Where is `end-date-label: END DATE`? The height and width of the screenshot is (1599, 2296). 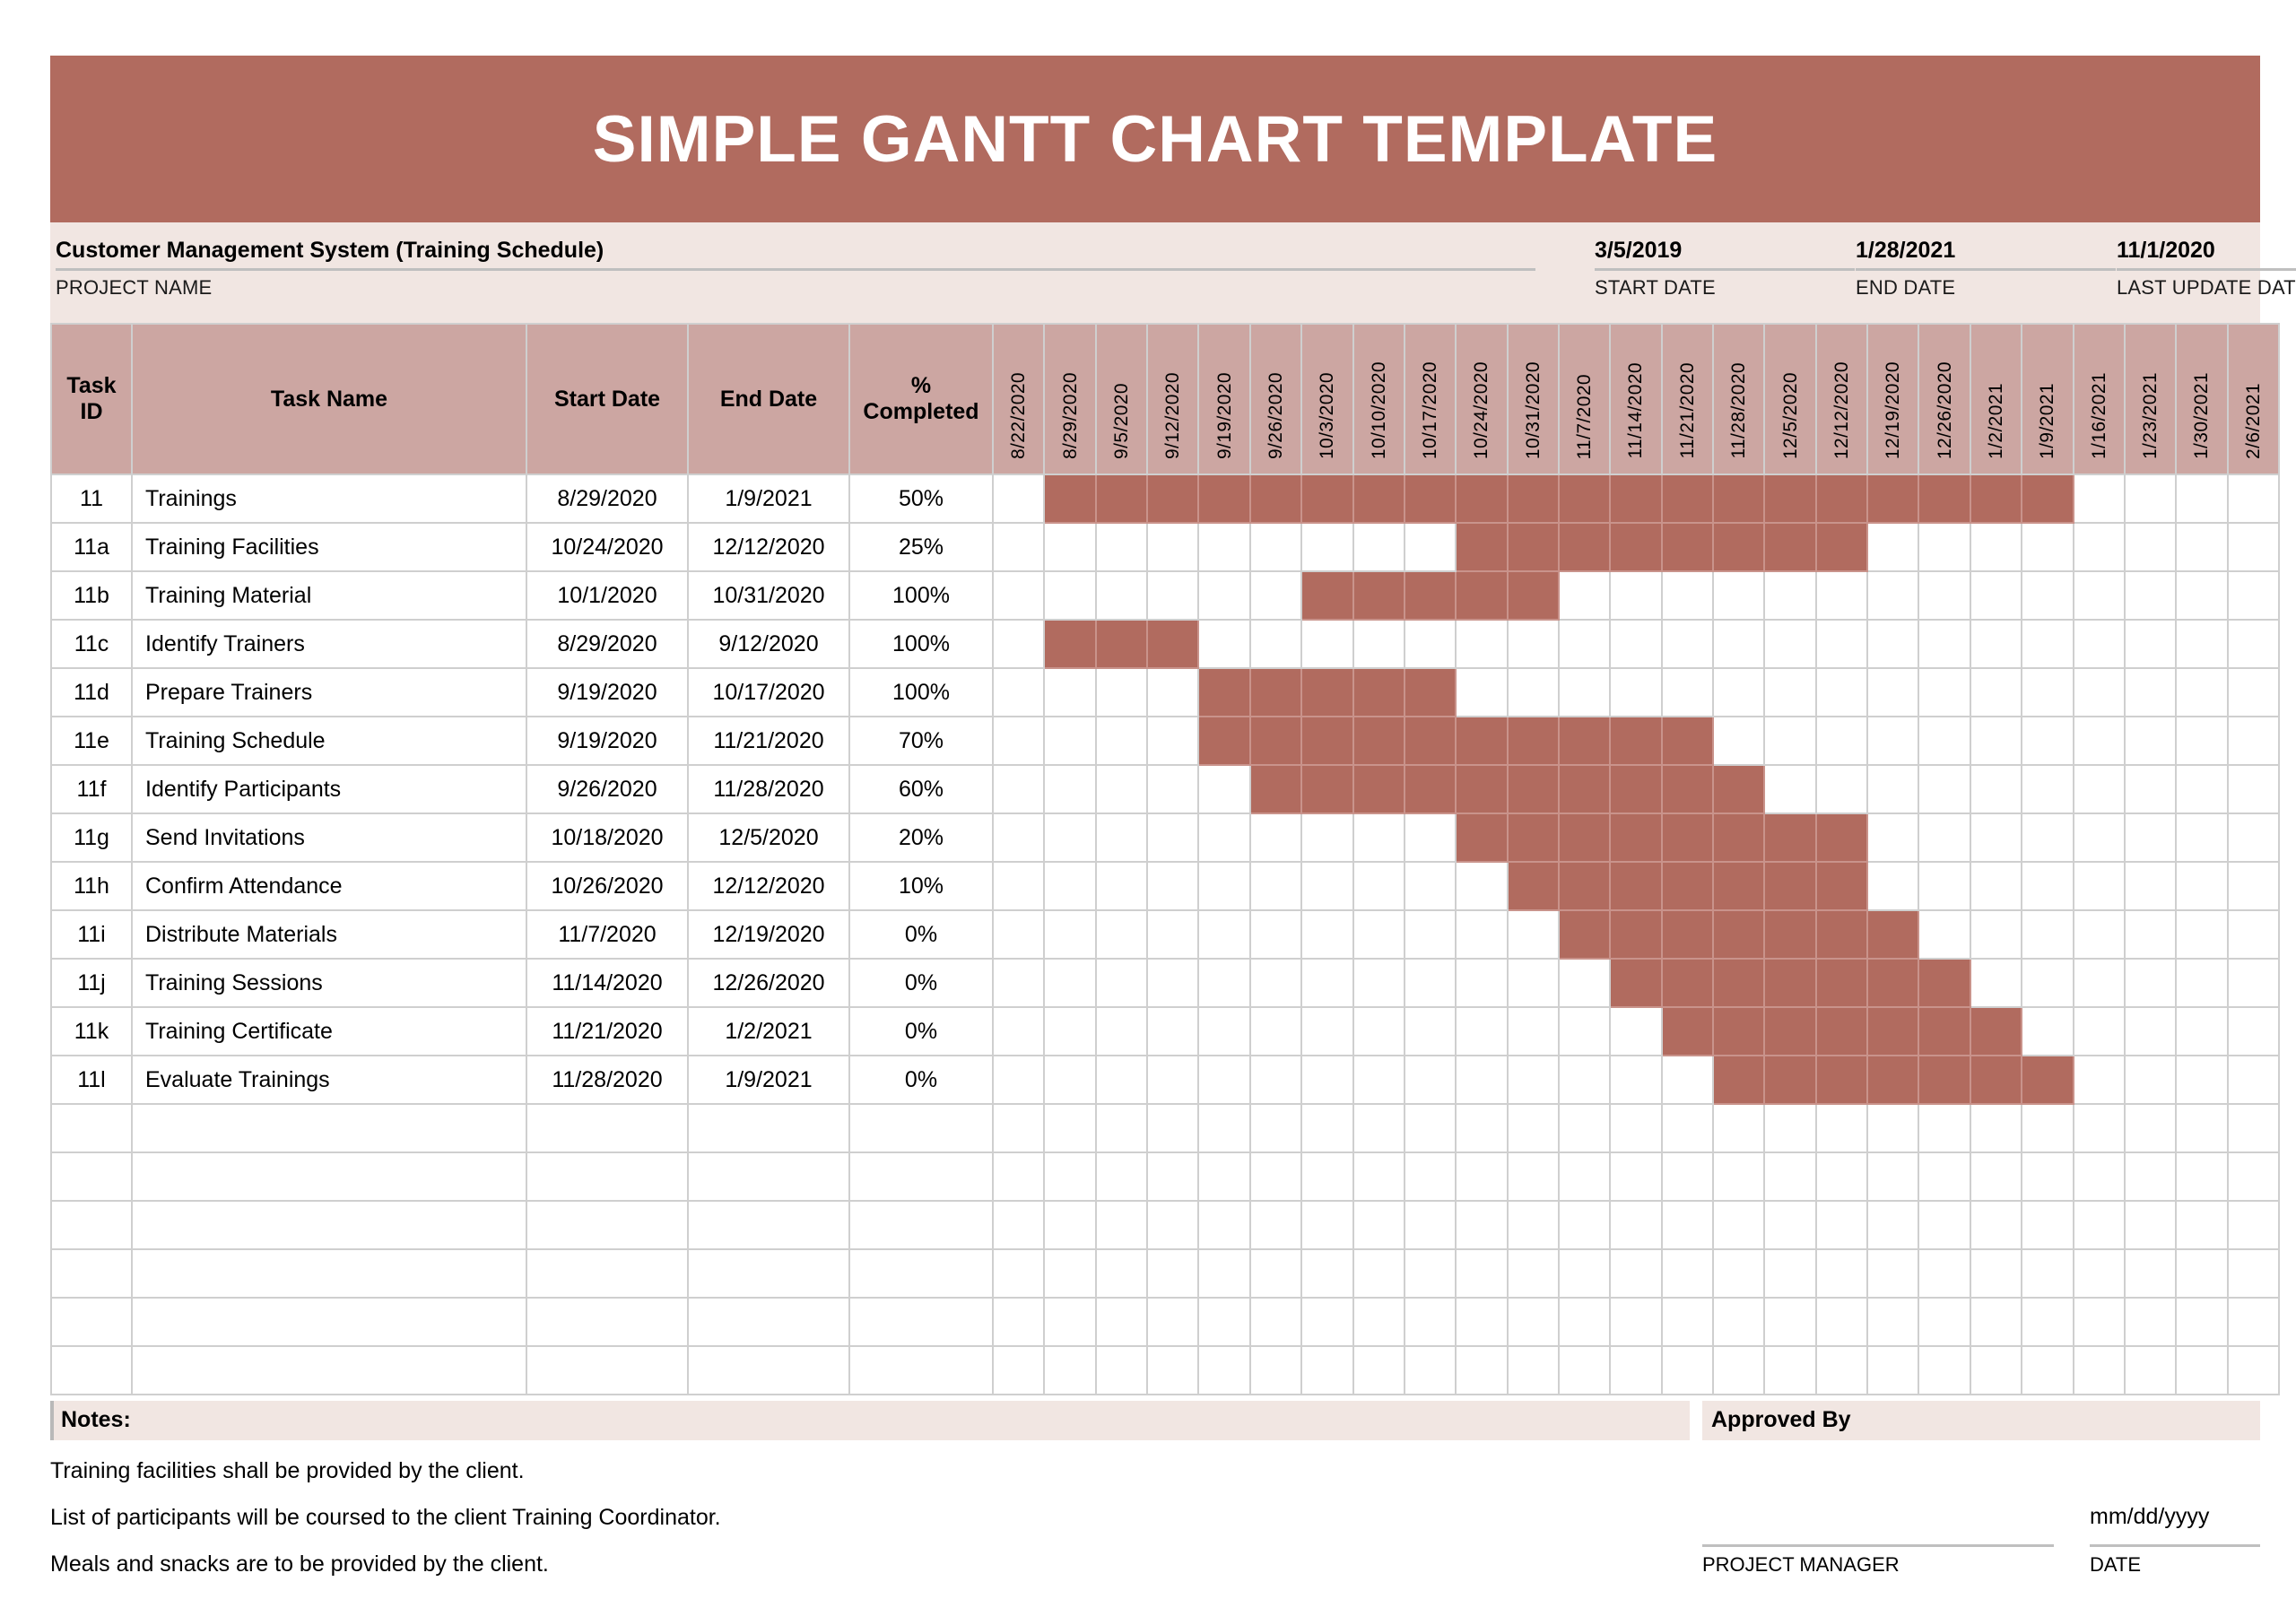 end-date-label: END DATE is located at coordinates (1906, 288).